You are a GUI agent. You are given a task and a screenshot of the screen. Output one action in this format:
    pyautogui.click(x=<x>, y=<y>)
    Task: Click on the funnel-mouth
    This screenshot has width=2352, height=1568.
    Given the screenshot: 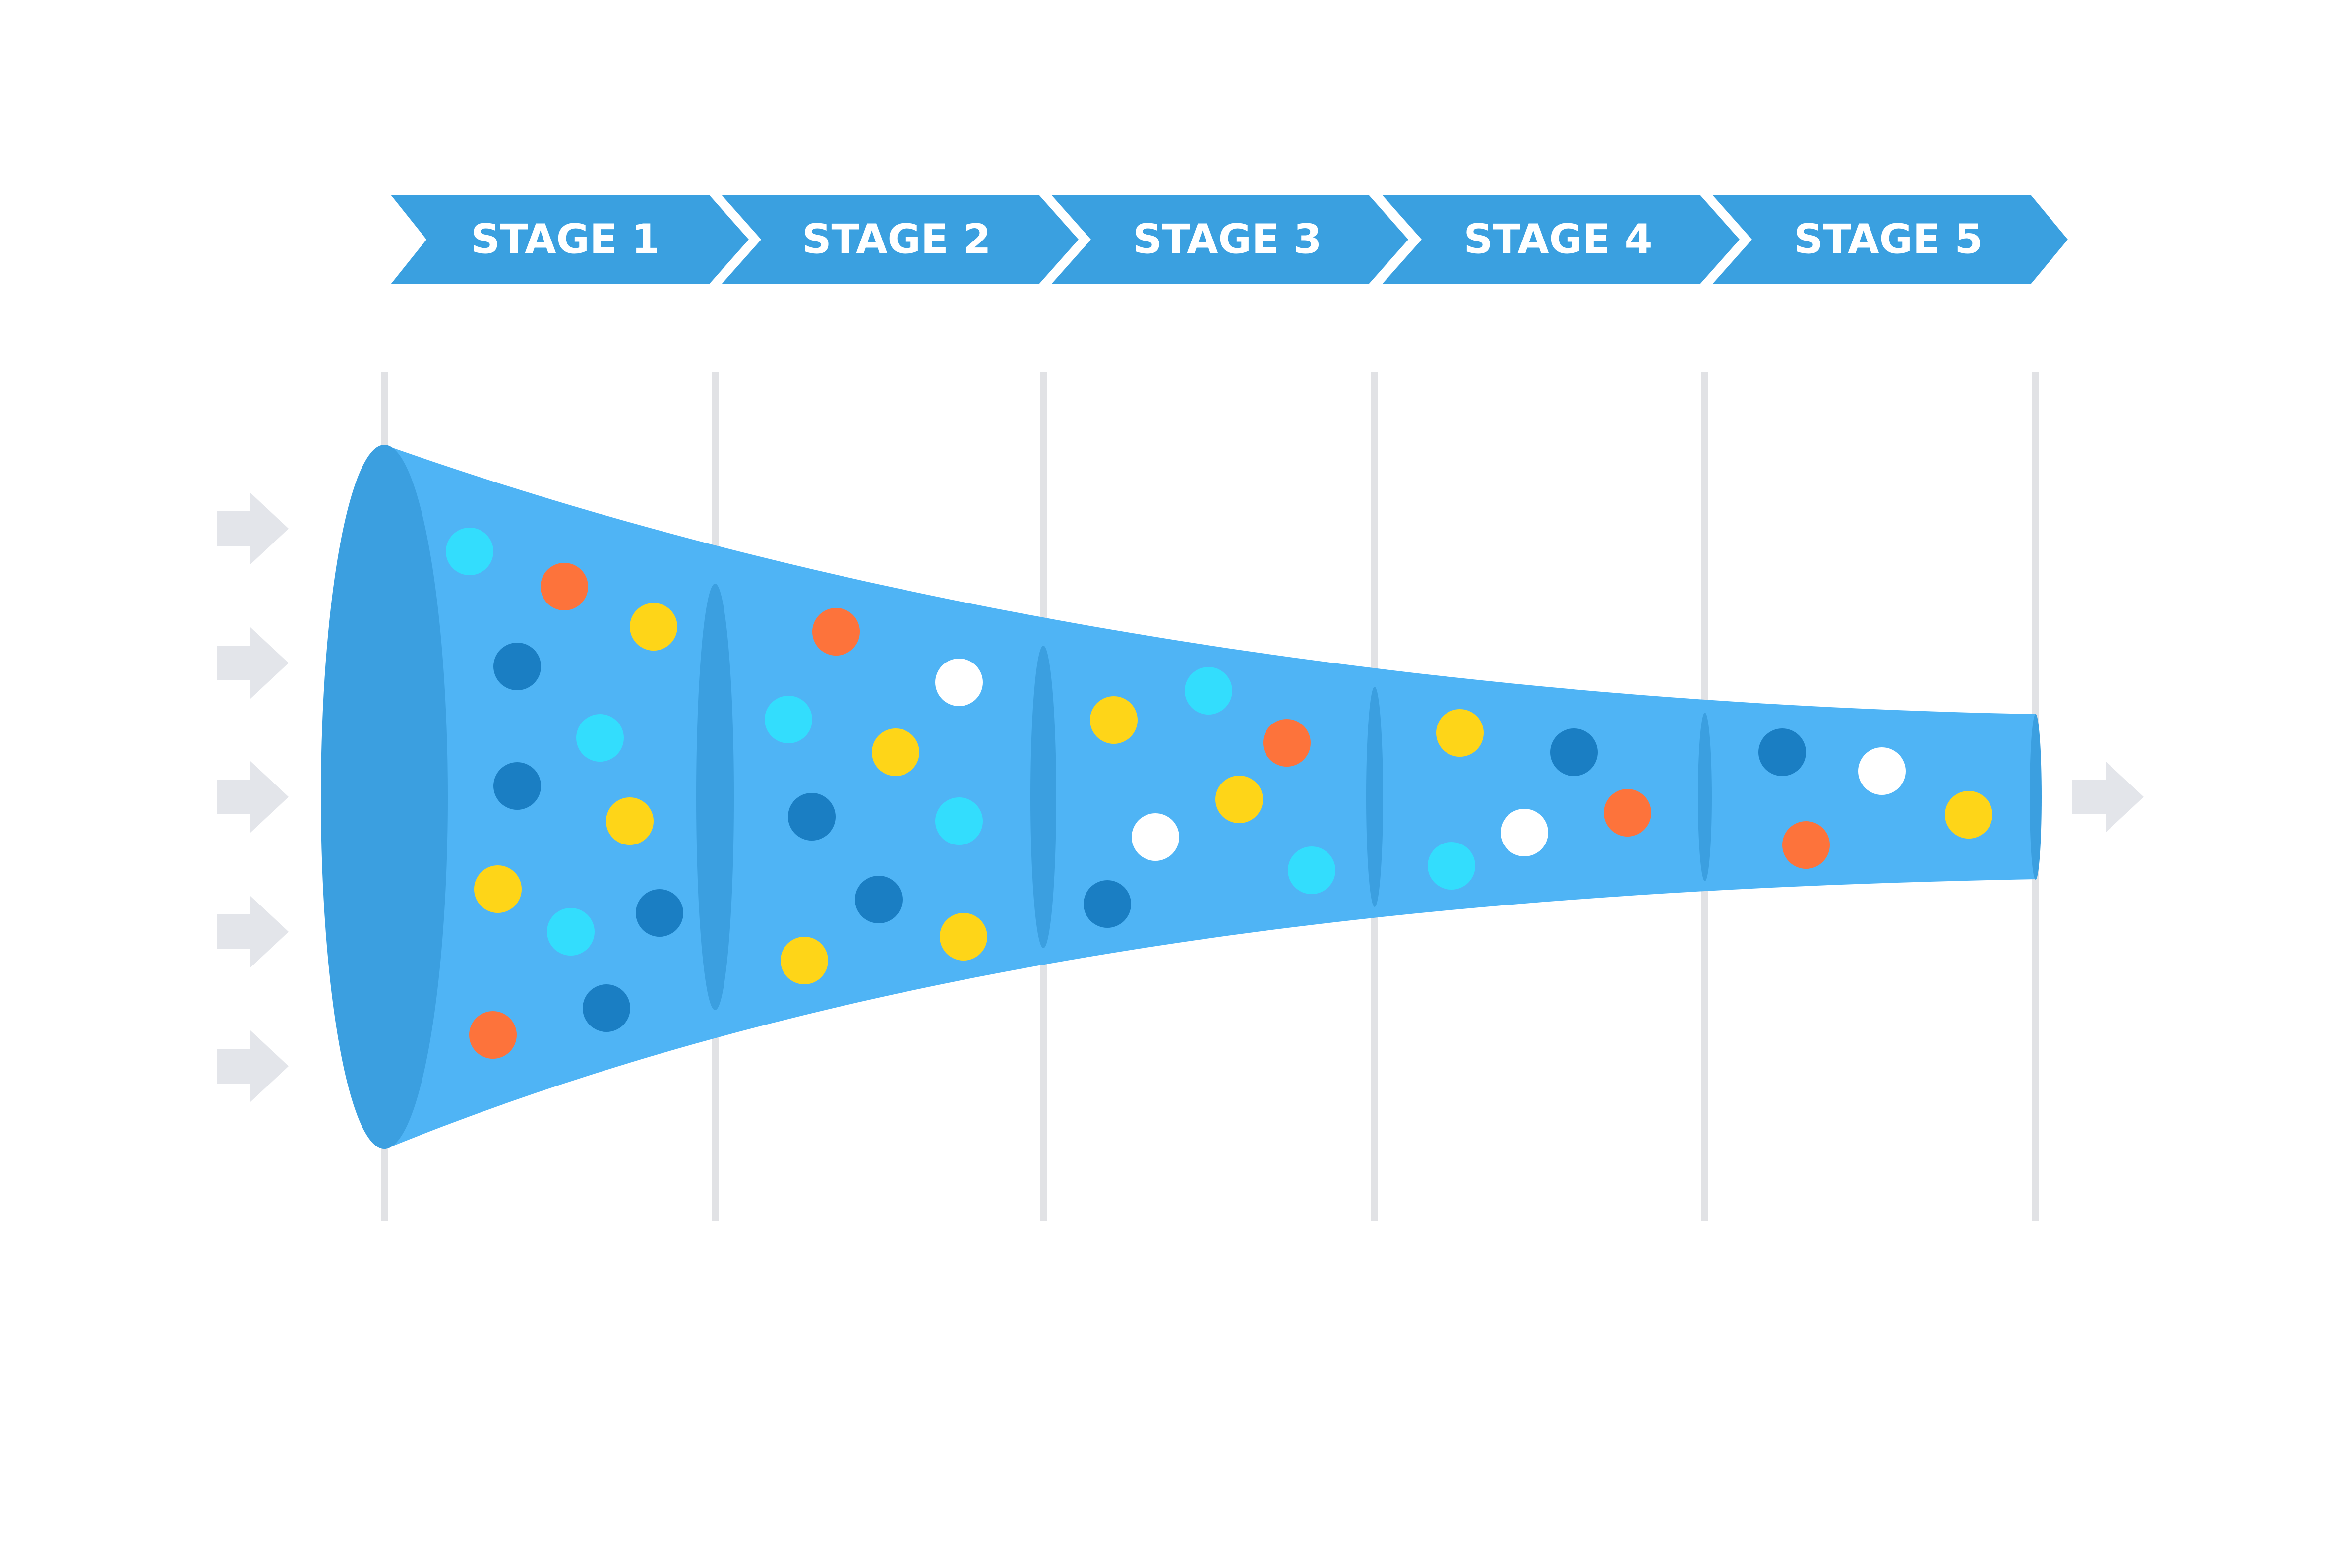 What is the action you would take?
    pyautogui.click(x=384, y=797)
    